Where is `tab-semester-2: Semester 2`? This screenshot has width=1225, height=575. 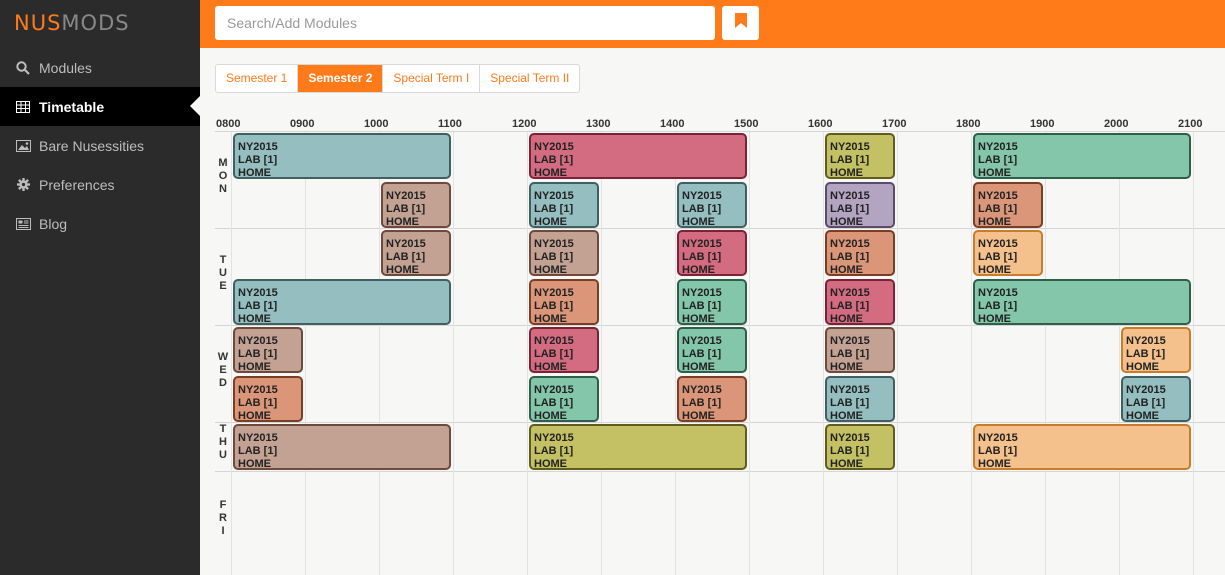
tab-semester-2: Semester 2 is located at coordinates (341, 78).